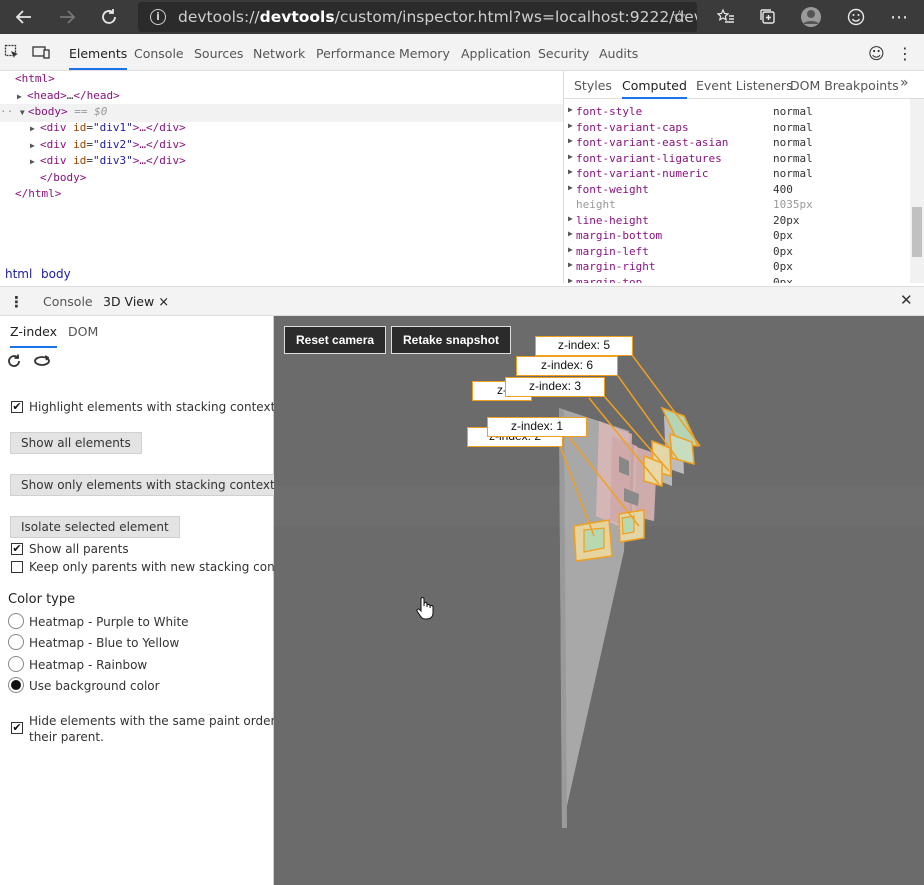 The width and height of the screenshot is (924, 885). What do you see at coordinates (616, 266) in the screenshot?
I see `property-name: margin-right` at bounding box center [616, 266].